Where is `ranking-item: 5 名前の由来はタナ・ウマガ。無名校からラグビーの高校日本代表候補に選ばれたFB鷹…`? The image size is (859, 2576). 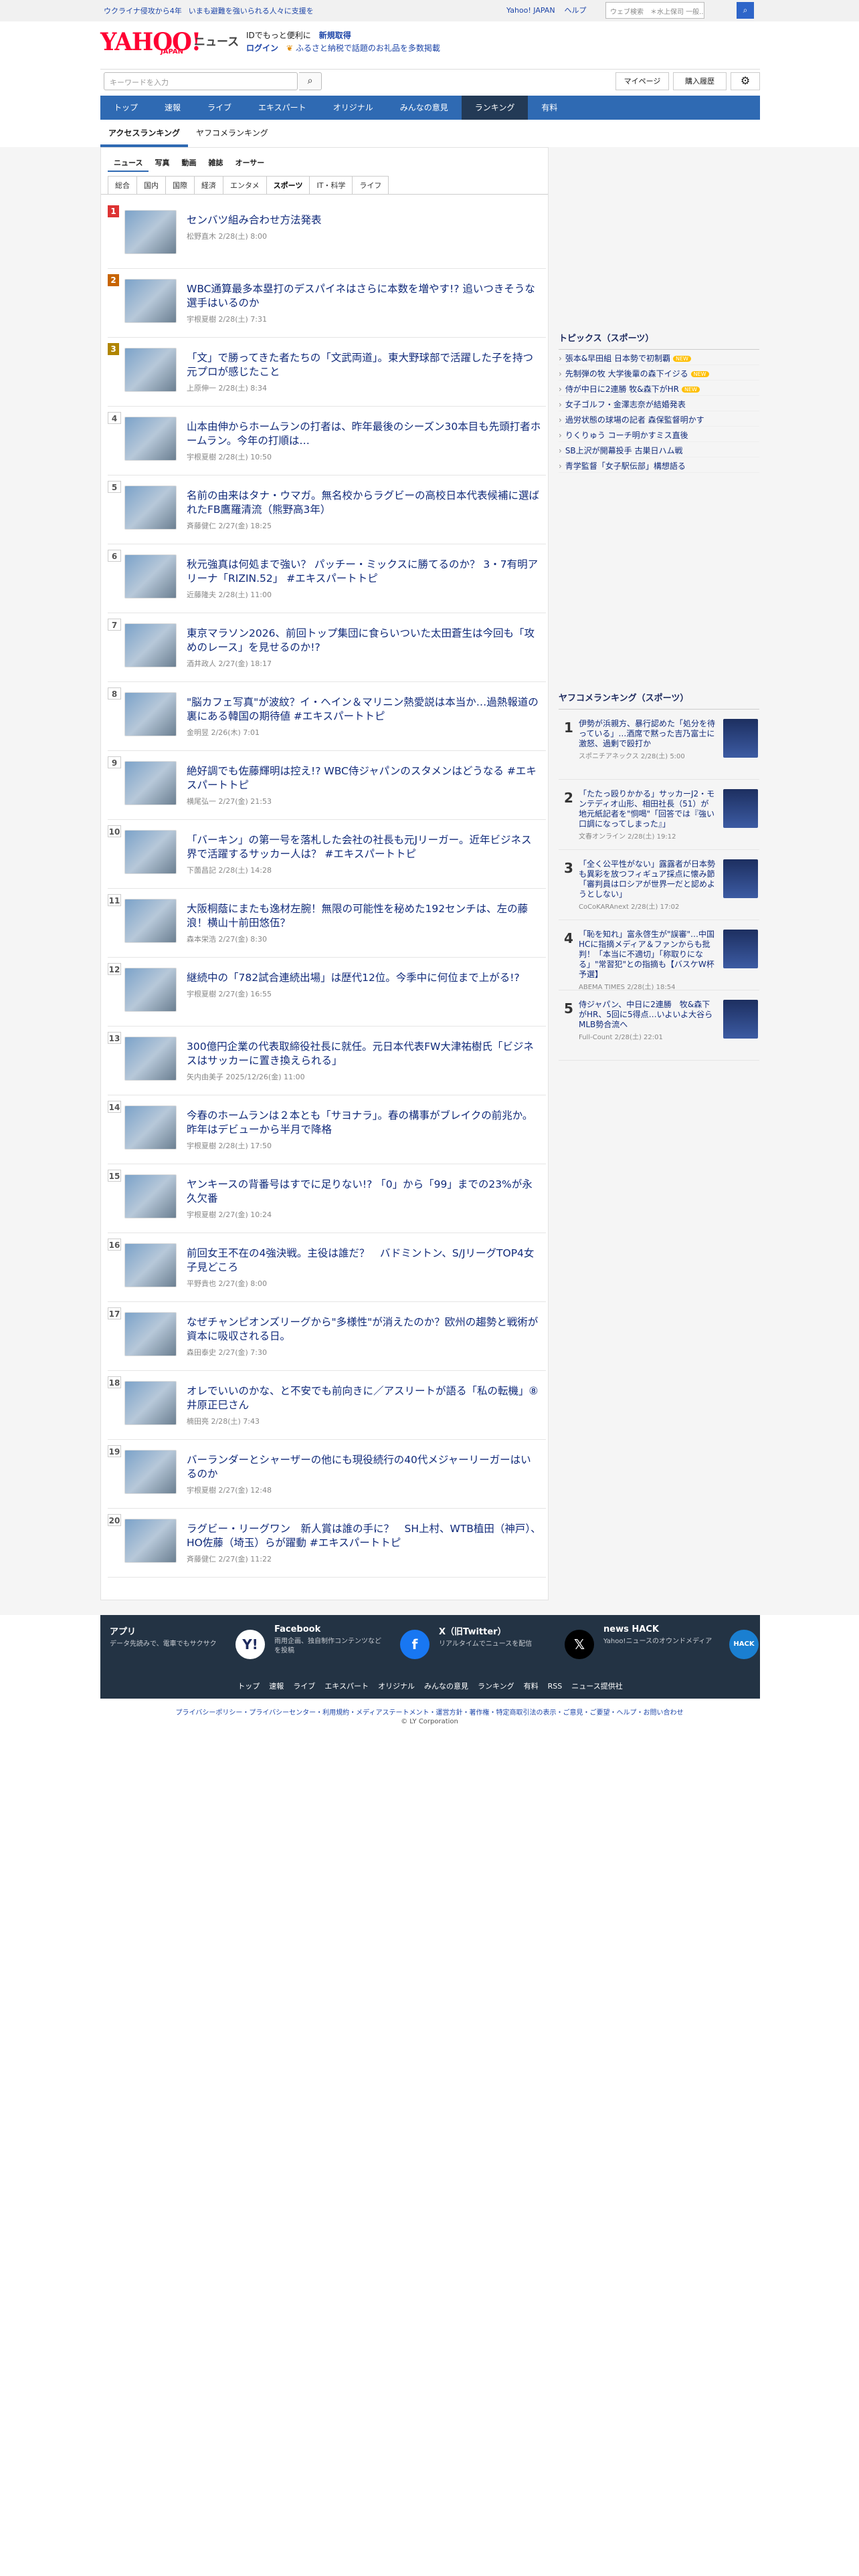
ranking-item: 5 名前の由来はタナ・ウマガ。無名校からラグビーの高校日本代表候補に選ばれたFB鷹… is located at coordinates (327, 510).